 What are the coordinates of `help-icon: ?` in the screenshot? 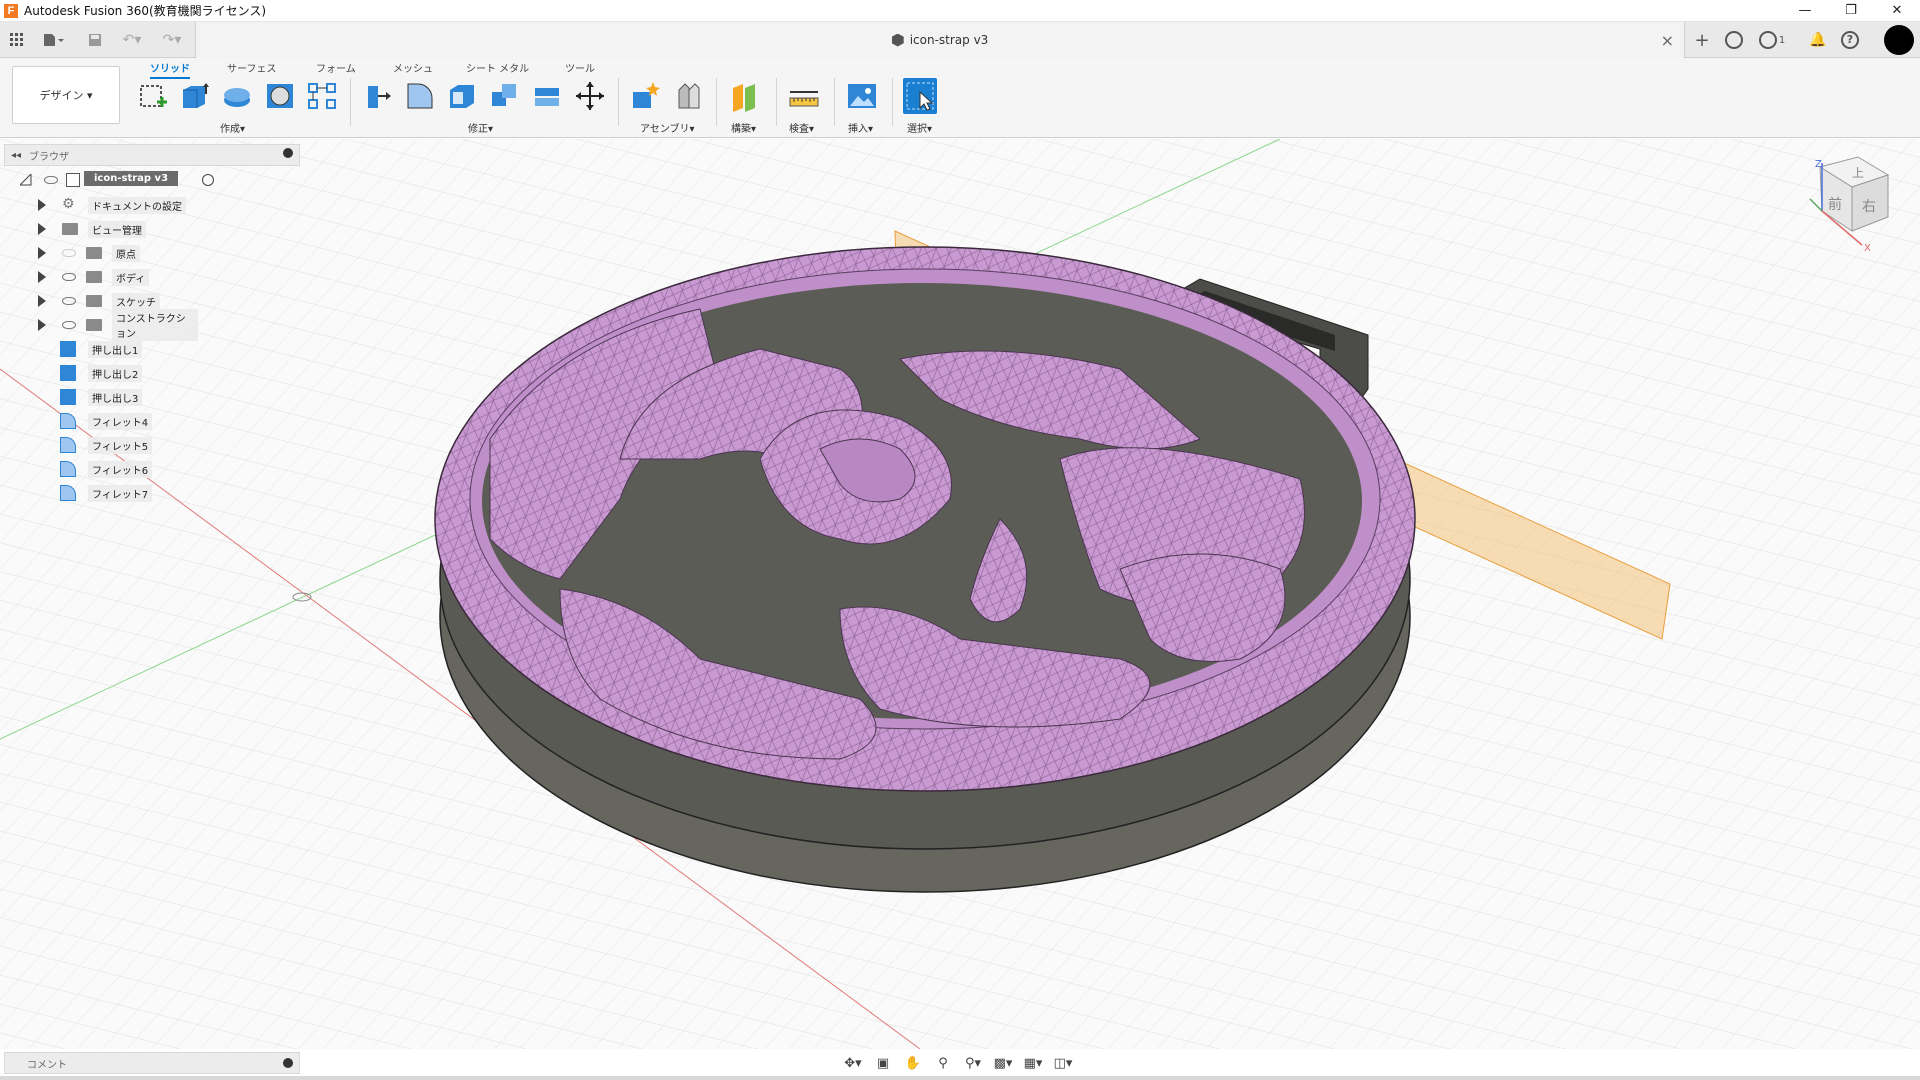 It's located at (1850, 40).